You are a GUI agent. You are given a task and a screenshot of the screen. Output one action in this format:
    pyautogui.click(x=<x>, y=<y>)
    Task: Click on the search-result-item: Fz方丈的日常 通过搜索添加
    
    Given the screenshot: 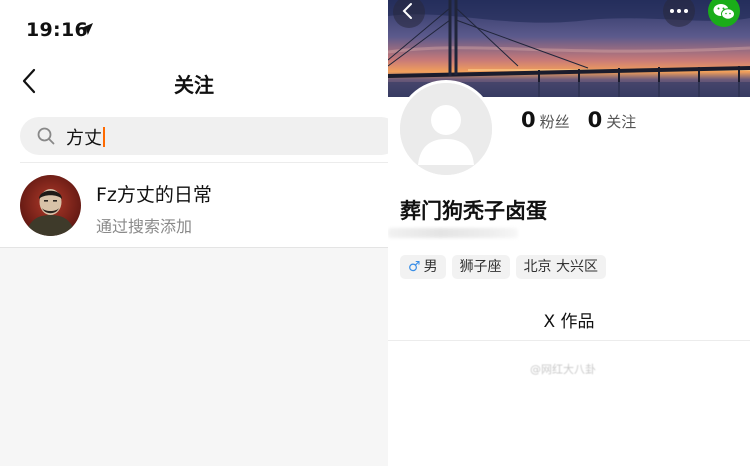 What is the action you would take?
    pyautogui.click(x=194, y=205)
    